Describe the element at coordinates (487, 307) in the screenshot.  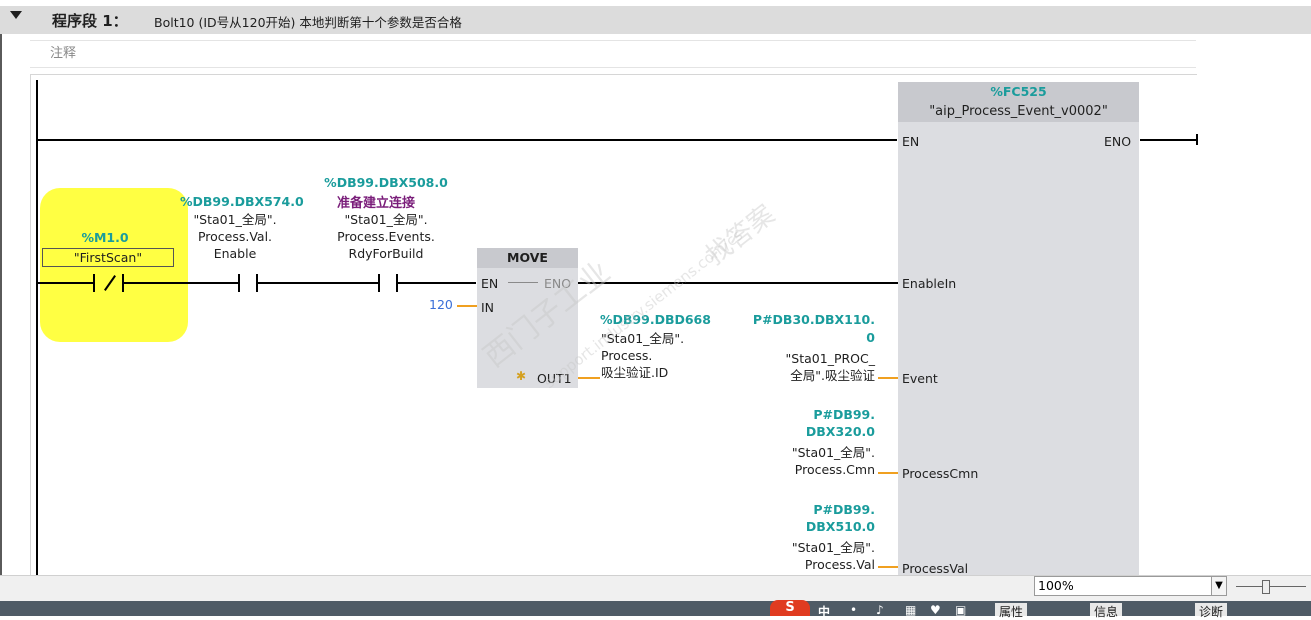
I see `move-in-pin: IN` at that location.